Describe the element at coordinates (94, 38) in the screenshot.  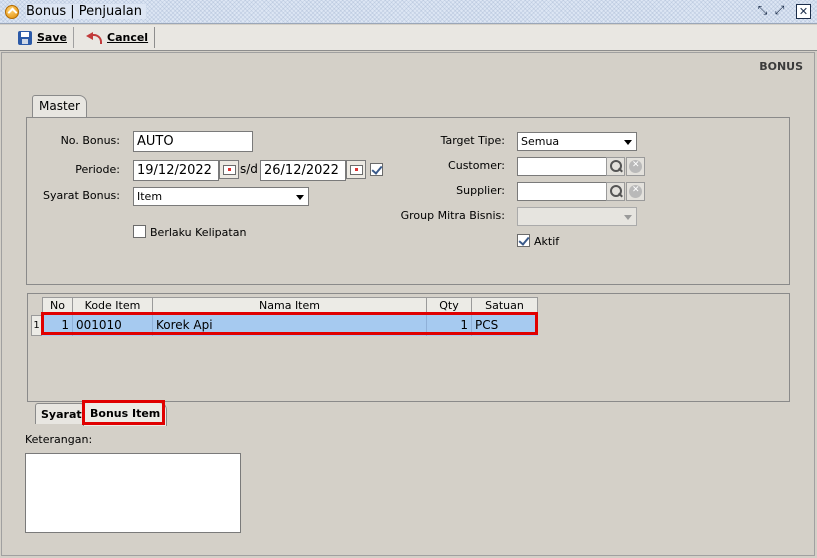
I see `undo-arrow-icon` at that location.